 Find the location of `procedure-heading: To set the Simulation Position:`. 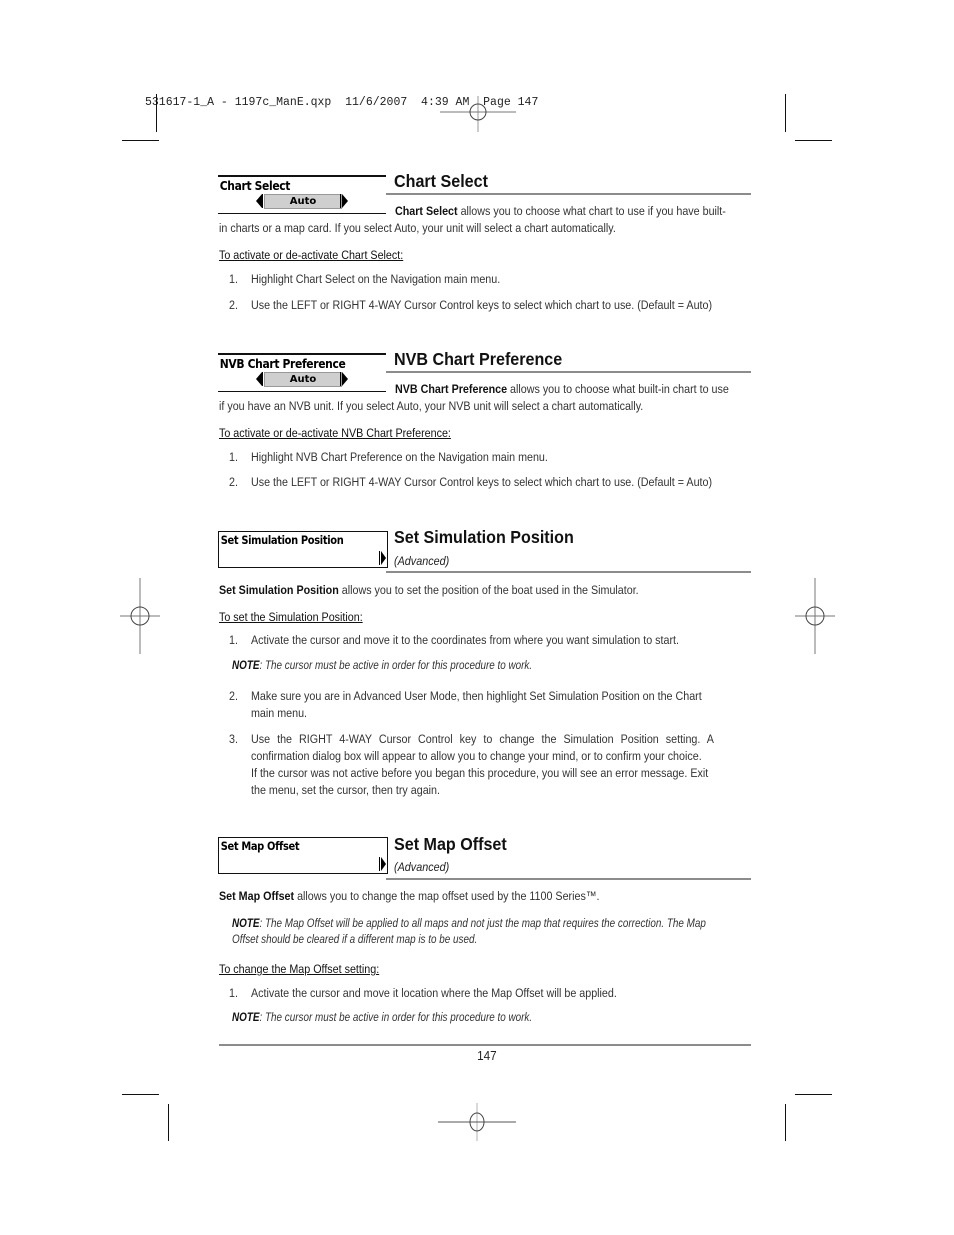

procedure-heading: To set the Simulation Position: is located at coordinates (291, 617).